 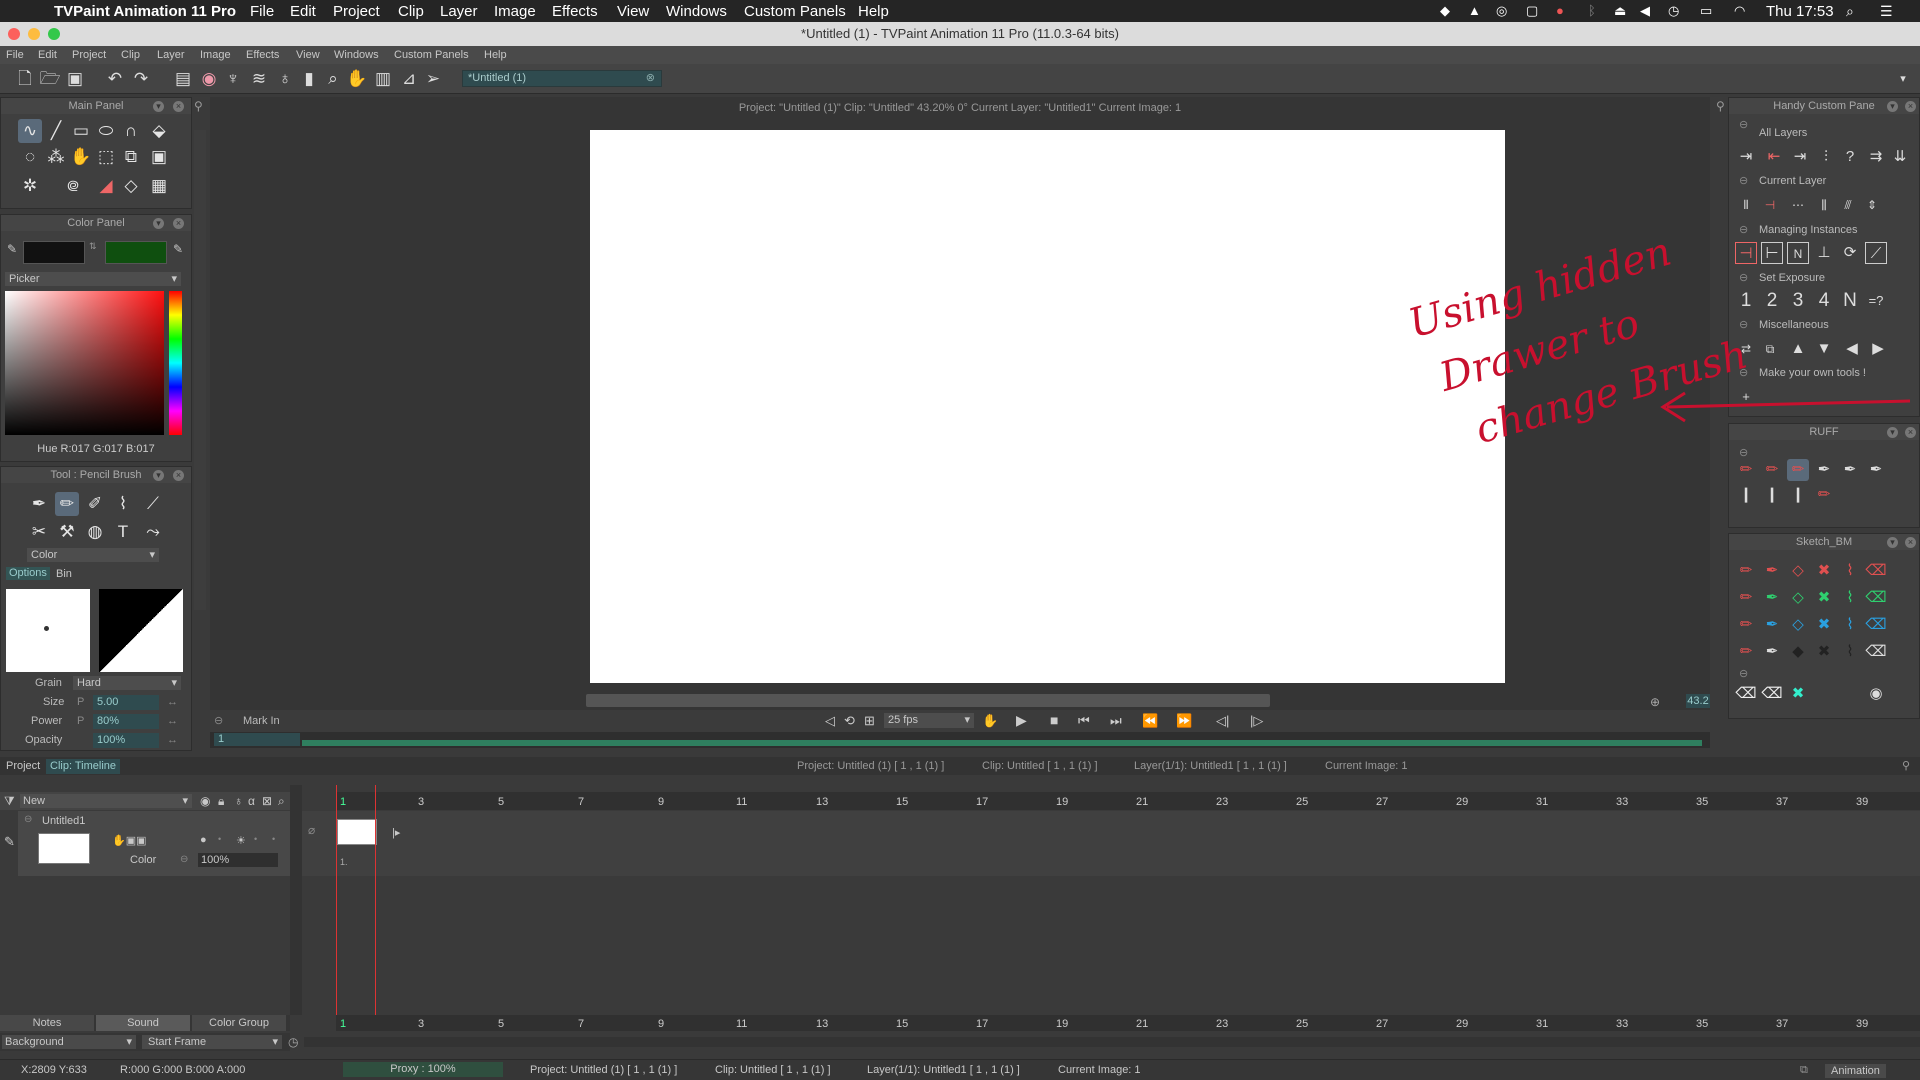 I want to click on transform-icon: ⬚, so click(x=106, y=157).